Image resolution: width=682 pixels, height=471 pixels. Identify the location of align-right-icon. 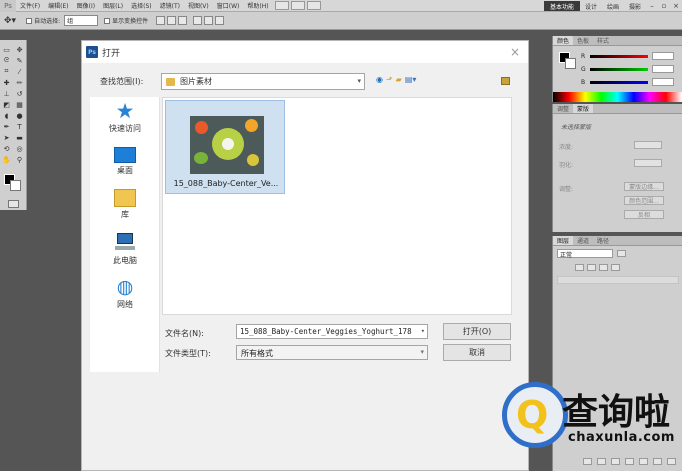
(220, 20).